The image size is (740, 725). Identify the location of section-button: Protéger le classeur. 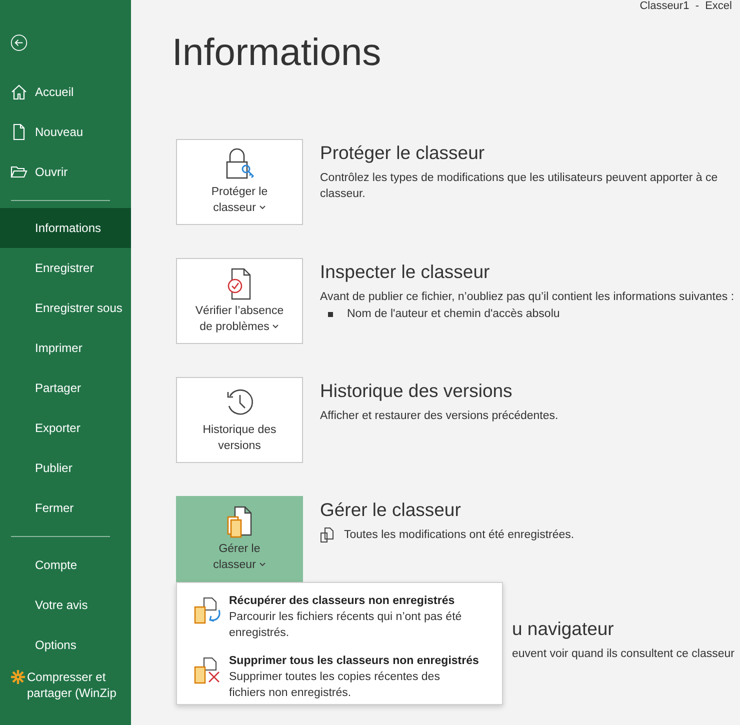
(239, 182).